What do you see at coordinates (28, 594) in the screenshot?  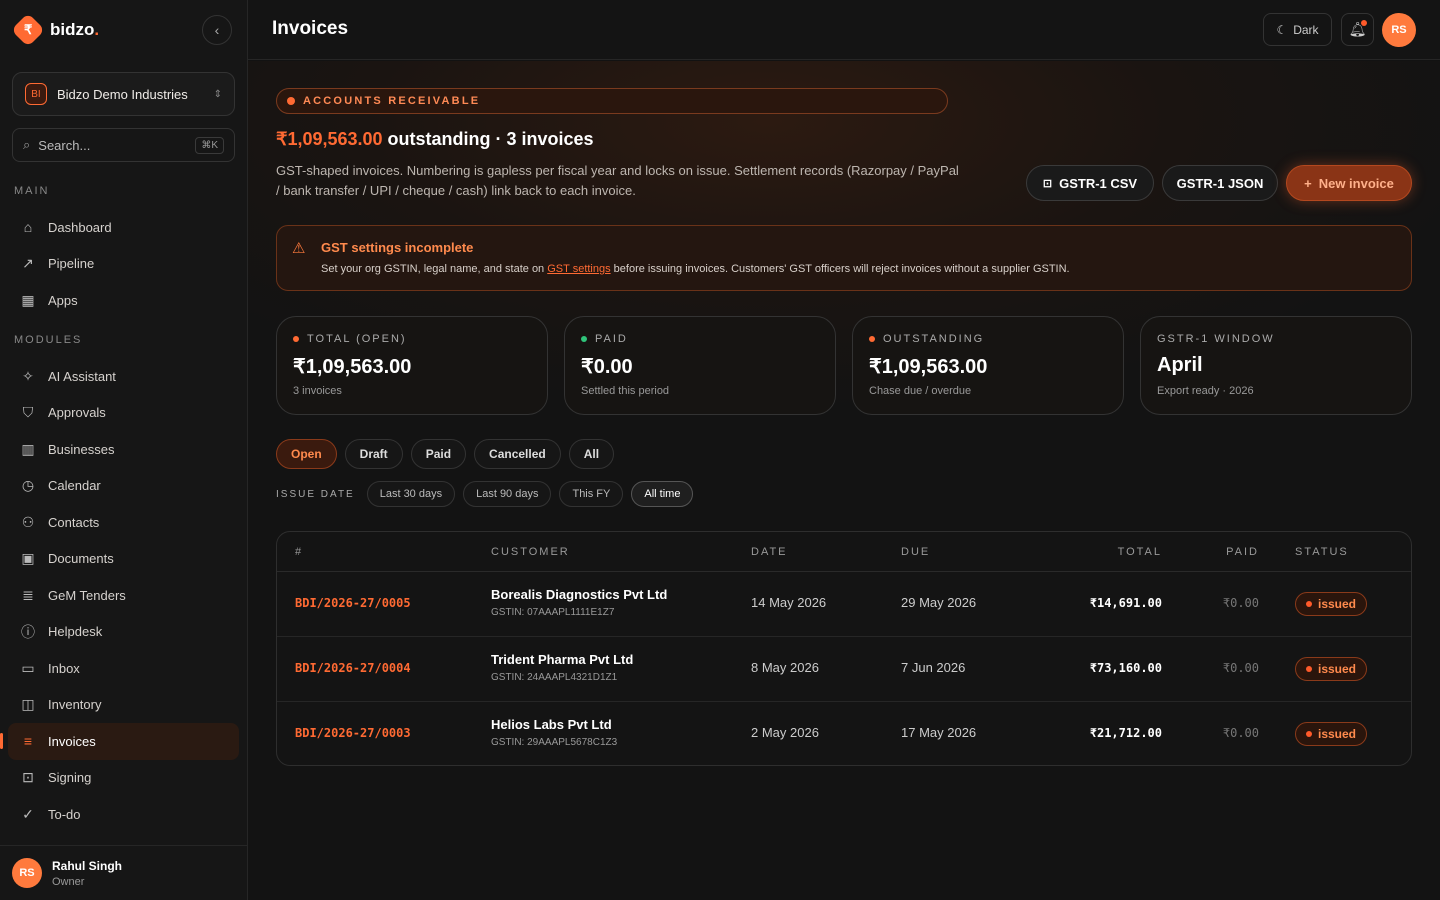 I see `list-icon: ≣` at bounding box center [28, 594].